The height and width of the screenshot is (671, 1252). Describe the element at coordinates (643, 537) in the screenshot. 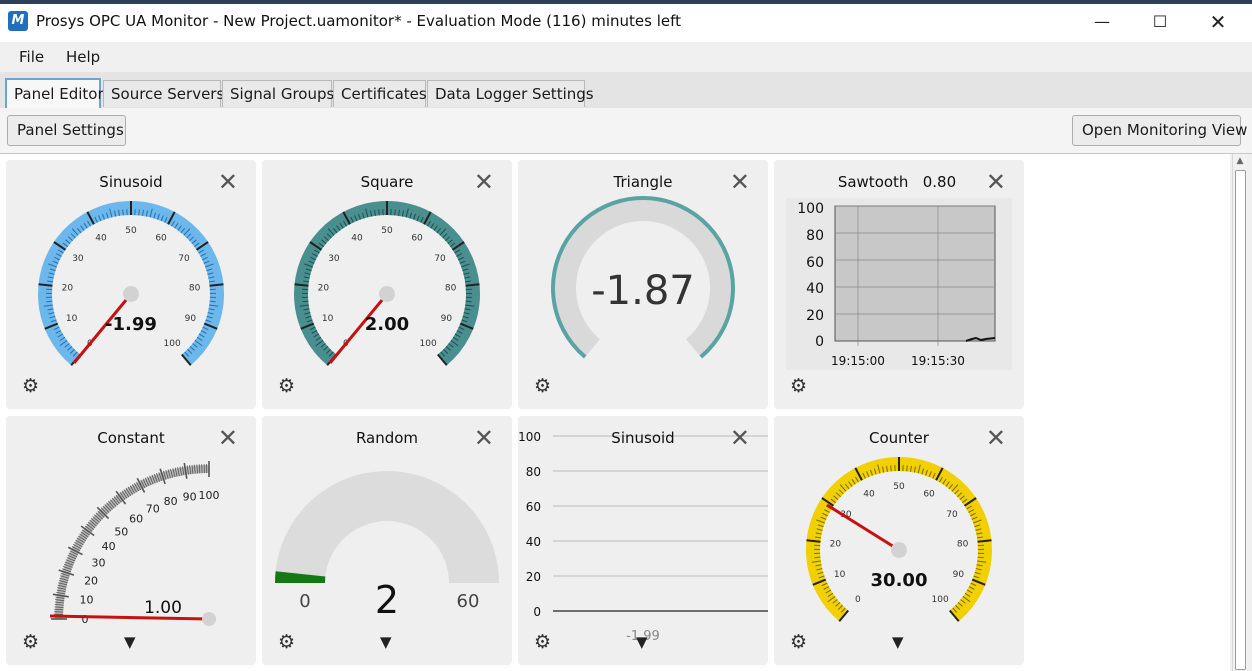

I see `line-chart: 100 80 60 40 20 0 -1.99` at that location.